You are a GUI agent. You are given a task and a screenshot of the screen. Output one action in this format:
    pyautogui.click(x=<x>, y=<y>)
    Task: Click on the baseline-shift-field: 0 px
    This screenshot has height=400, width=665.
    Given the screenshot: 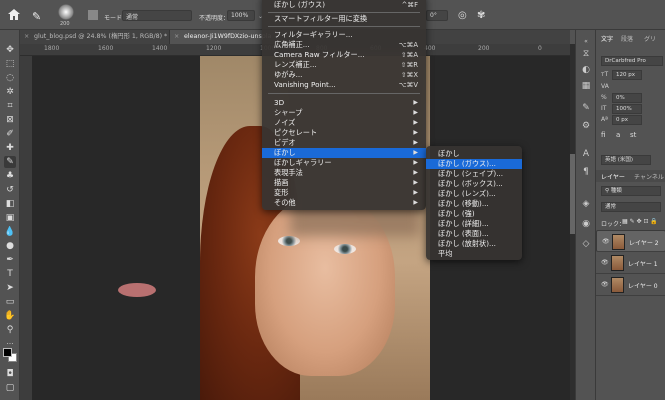 What is the action you would take?
    pyautogui.click(x=627, y=120)
    